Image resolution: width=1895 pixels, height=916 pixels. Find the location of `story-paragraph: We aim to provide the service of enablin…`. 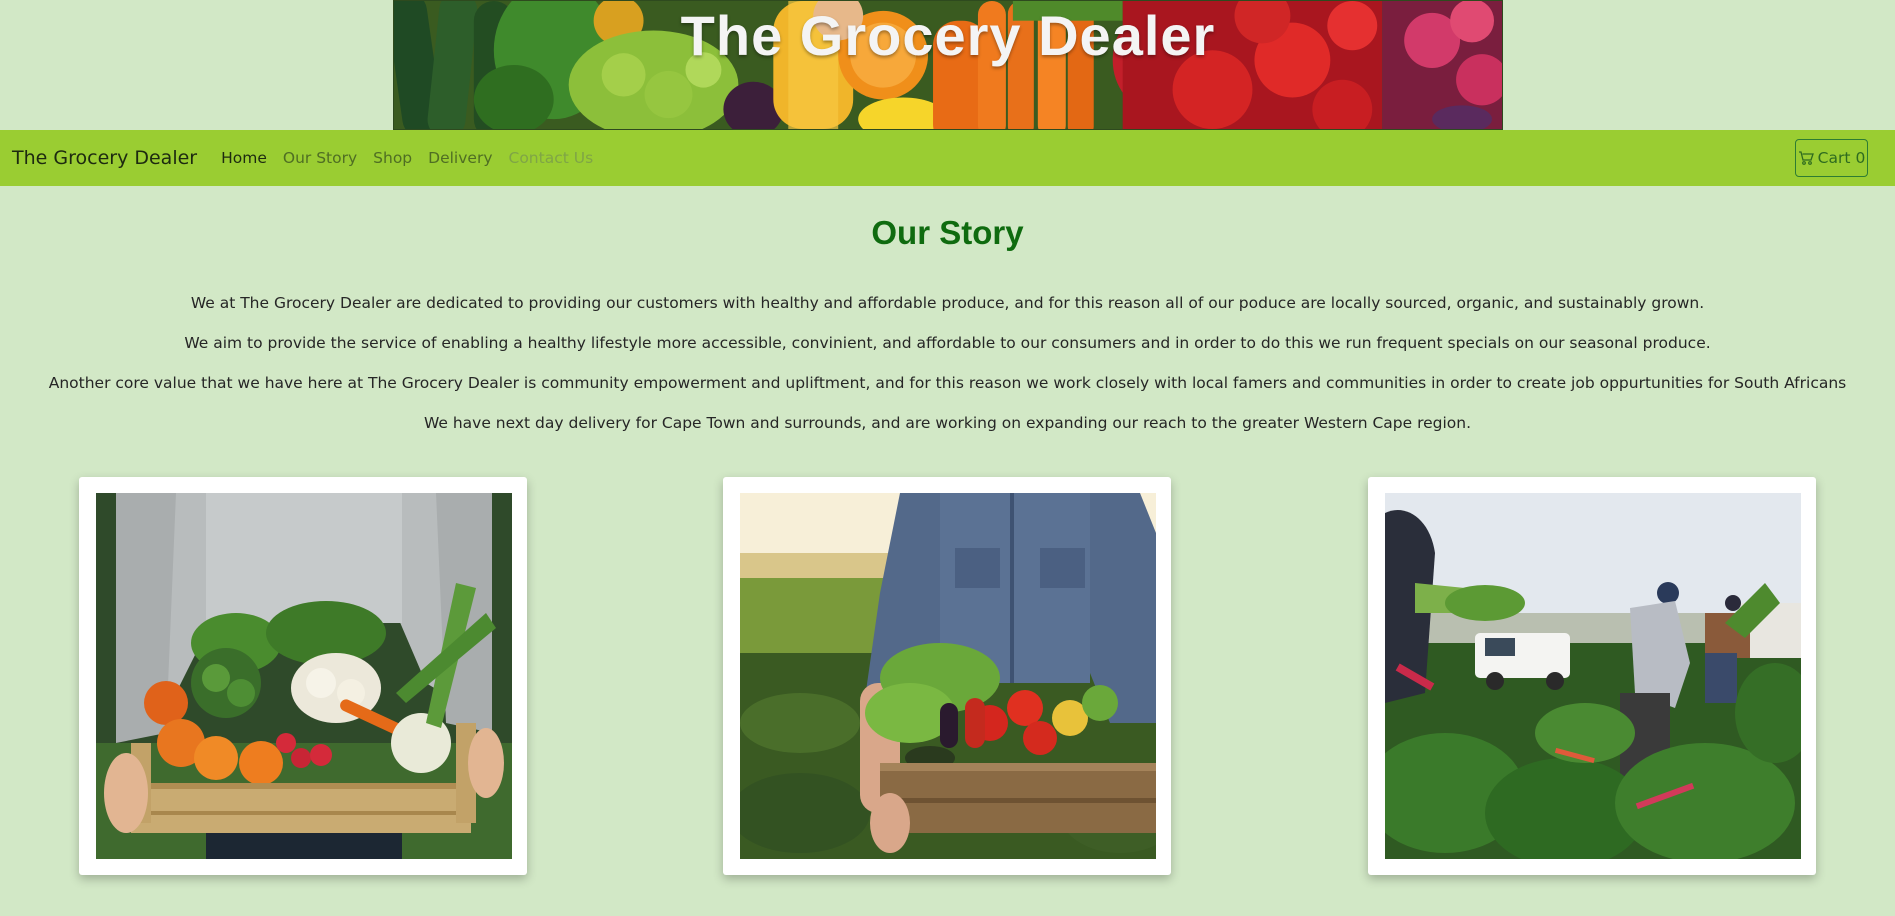

story-paragraph: We aim to provide the service of enablin… is located at coordinates (947, 343).